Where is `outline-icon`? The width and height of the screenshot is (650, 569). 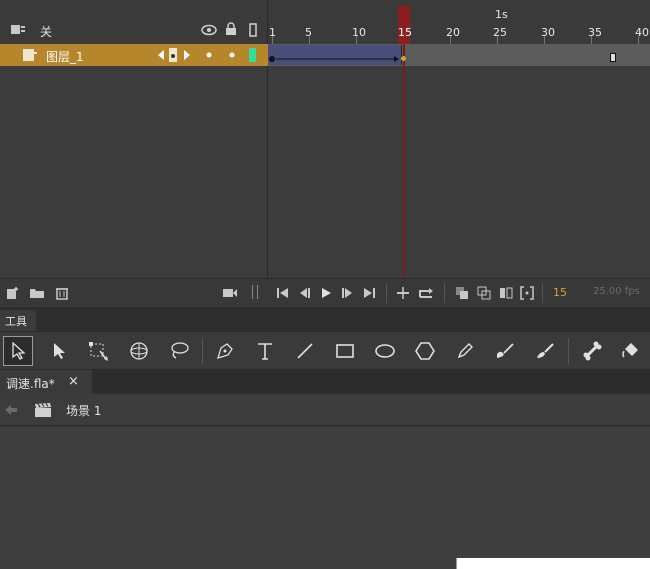
outline-icon is located at coordinates (253, 30).